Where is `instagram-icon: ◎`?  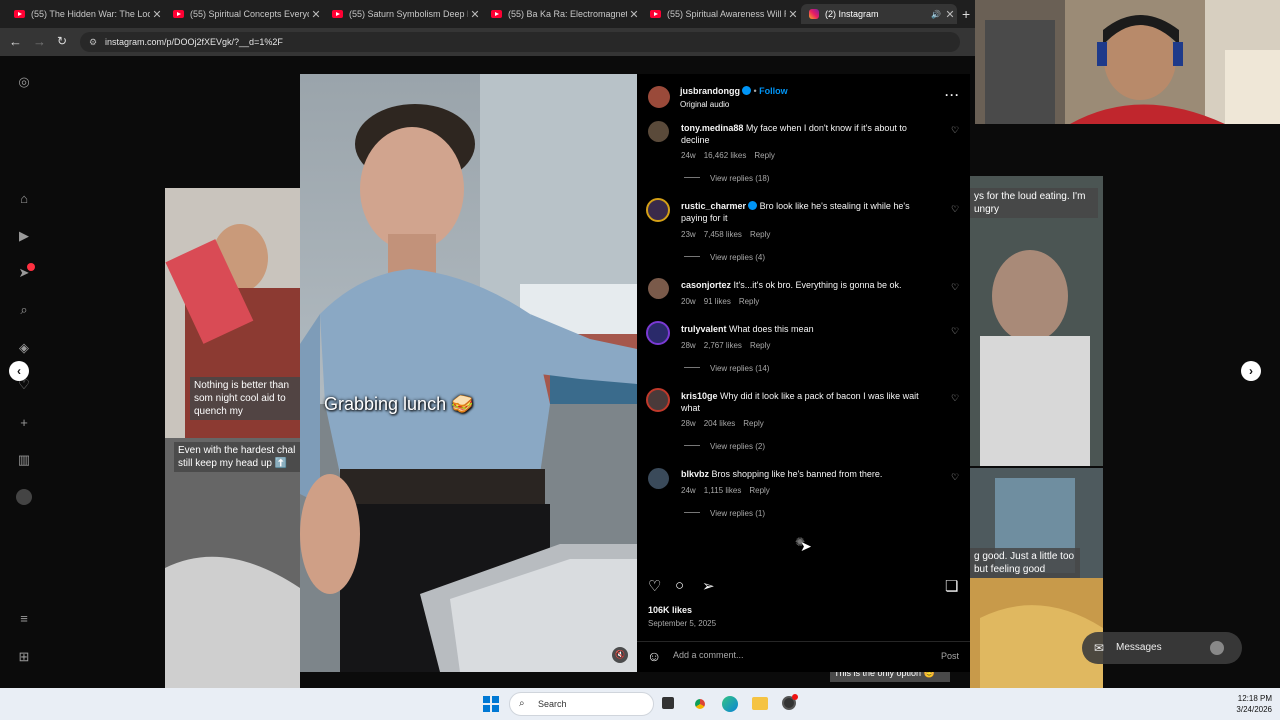
instagram-icon: ◎ is located at coordinates (24, 82).